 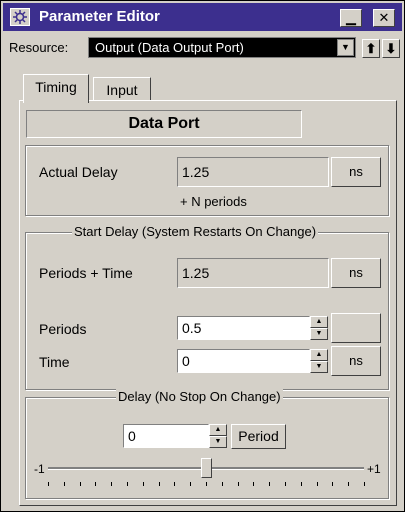 I want to click on periods-label: Periods, so click(x=63, y=329).